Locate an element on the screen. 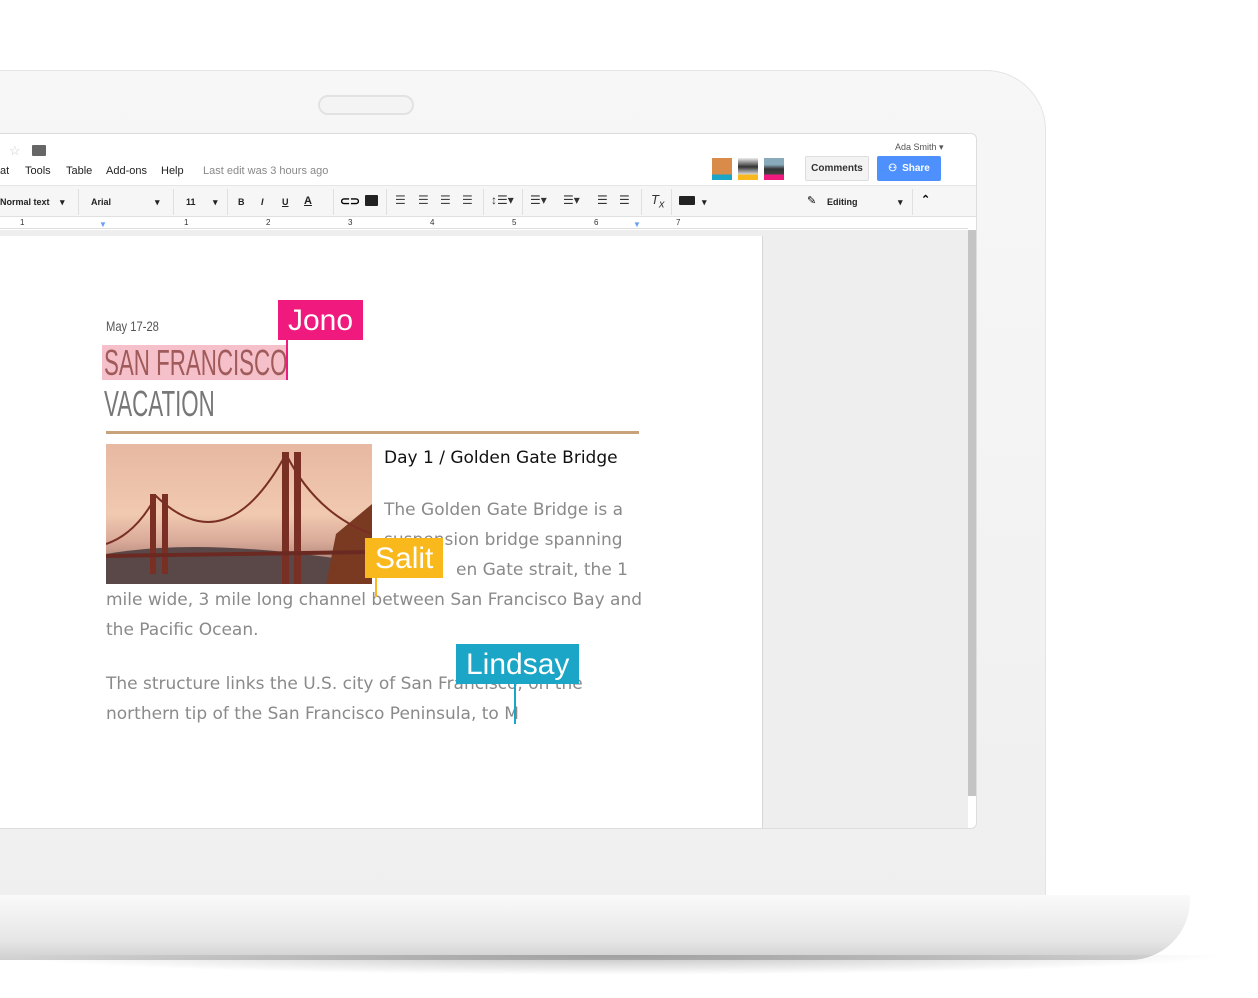 Image resolution: width=1258 pixels, height=998 pixels. laptop-shadow is located at coordinates (615, 965).